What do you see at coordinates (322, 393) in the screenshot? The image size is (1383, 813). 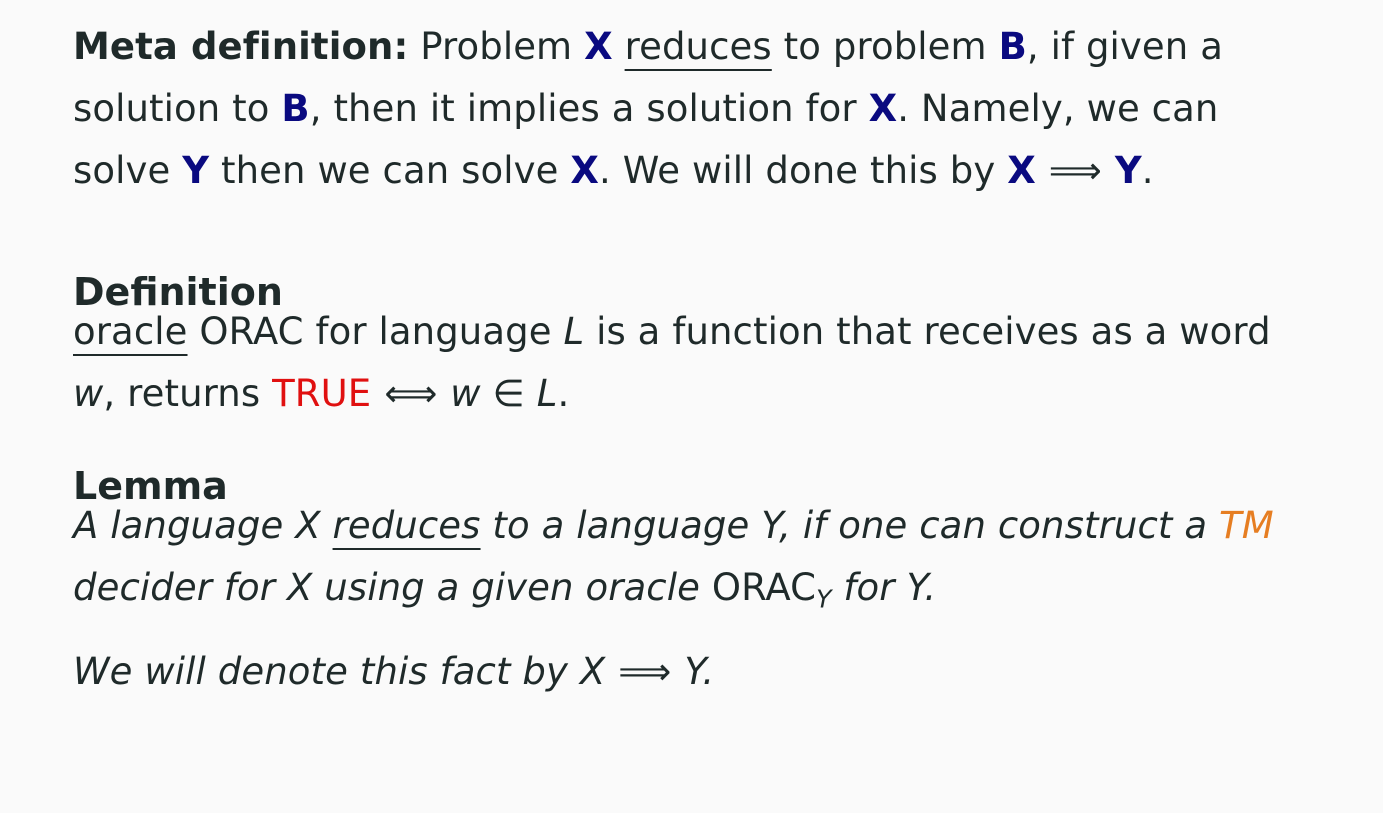 I see `true-value: TRUE` at bounding box center [322, 393].